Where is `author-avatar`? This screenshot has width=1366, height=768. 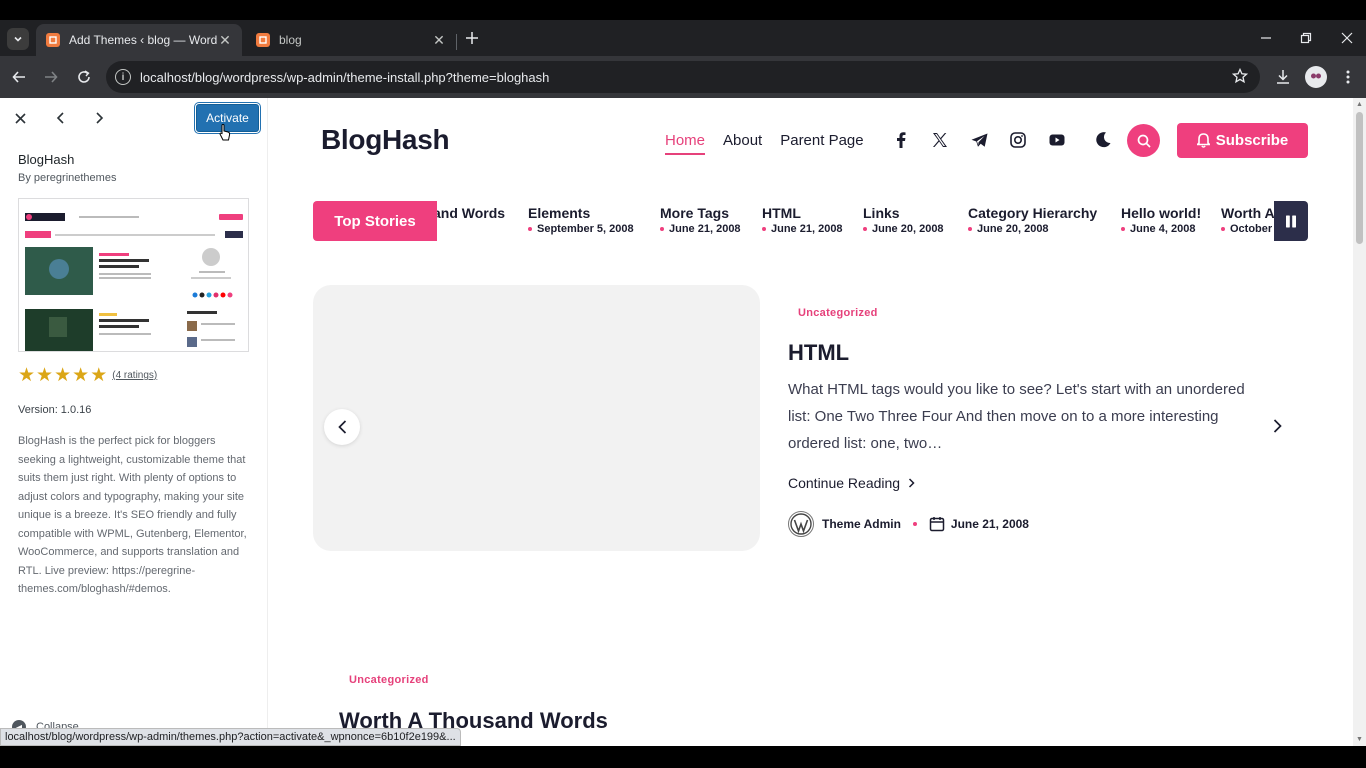 author-avatar is located at coordinates (801, 524).